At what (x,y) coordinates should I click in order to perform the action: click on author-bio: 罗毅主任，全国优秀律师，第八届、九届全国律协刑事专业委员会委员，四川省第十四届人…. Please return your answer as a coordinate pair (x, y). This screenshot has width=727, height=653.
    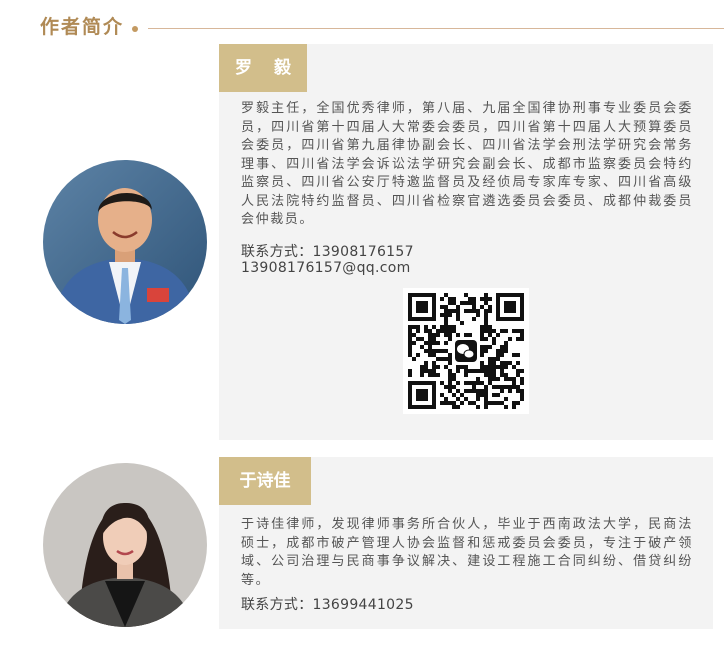
    Looking at the image, I should click on (467, 164).